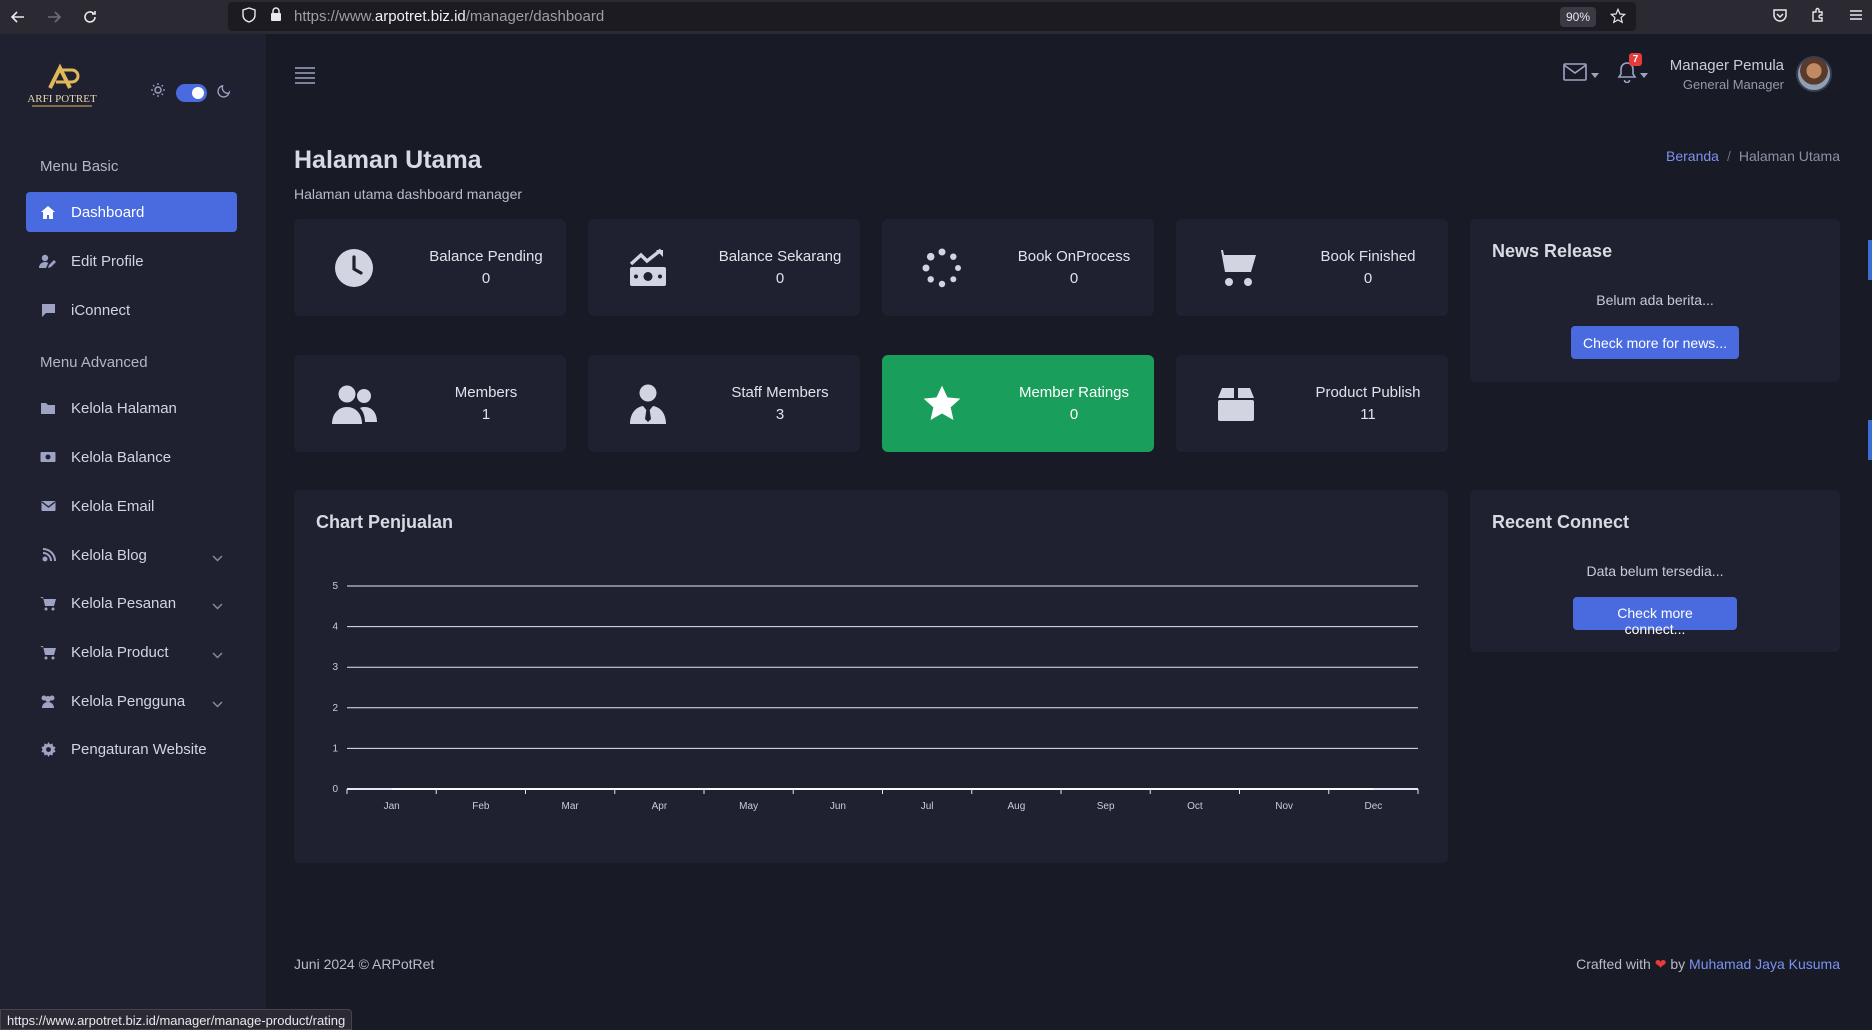  I want to click on sidebar-item-iconnect: iConnect, so click(131, 310).